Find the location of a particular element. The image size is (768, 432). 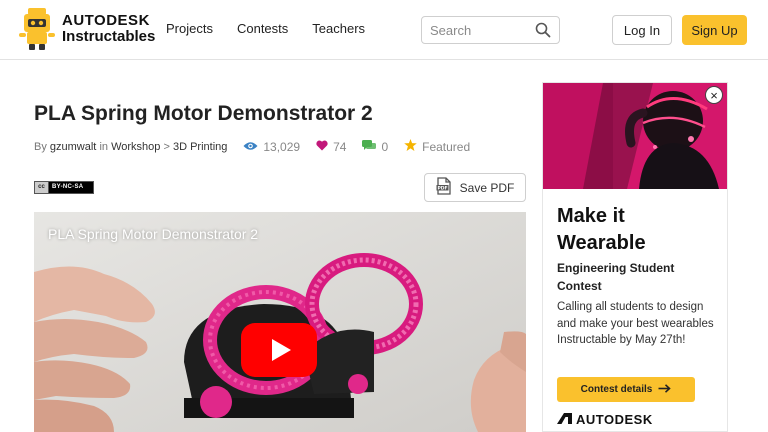

comments-stat: 0 is located at coordinates (375, 146).